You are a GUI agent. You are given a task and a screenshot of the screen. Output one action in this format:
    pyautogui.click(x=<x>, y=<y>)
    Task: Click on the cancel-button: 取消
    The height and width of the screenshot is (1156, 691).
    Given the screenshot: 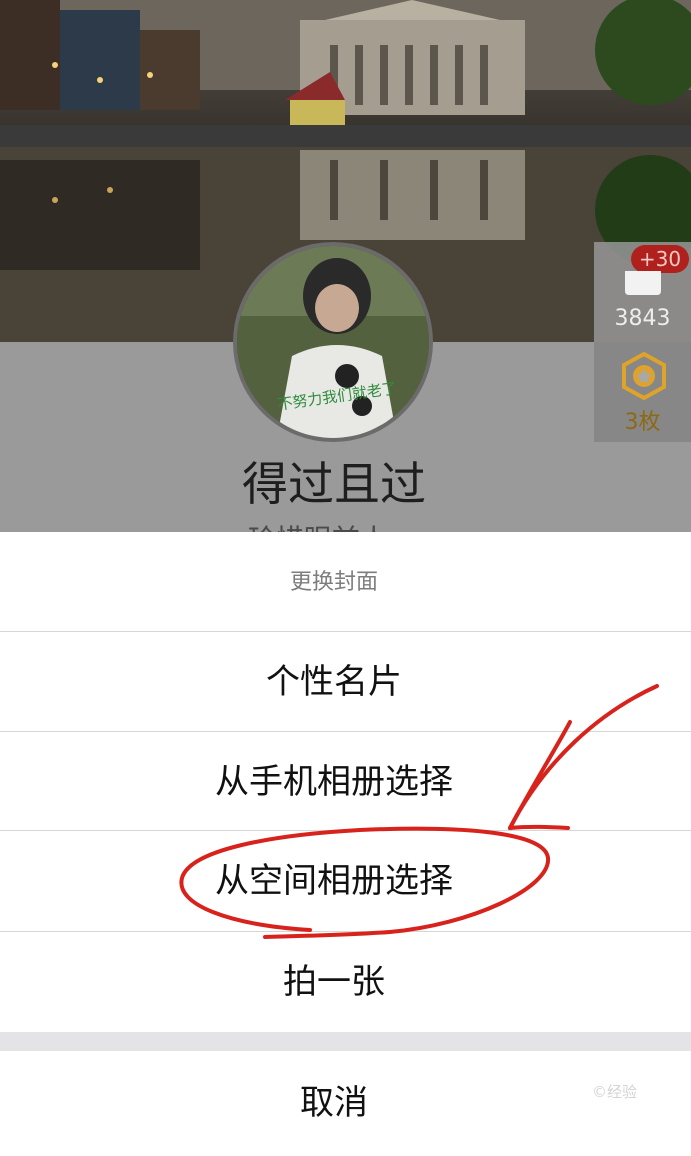 What is the action you would take?
    pyautogui.click(x=334, y=1094)
    